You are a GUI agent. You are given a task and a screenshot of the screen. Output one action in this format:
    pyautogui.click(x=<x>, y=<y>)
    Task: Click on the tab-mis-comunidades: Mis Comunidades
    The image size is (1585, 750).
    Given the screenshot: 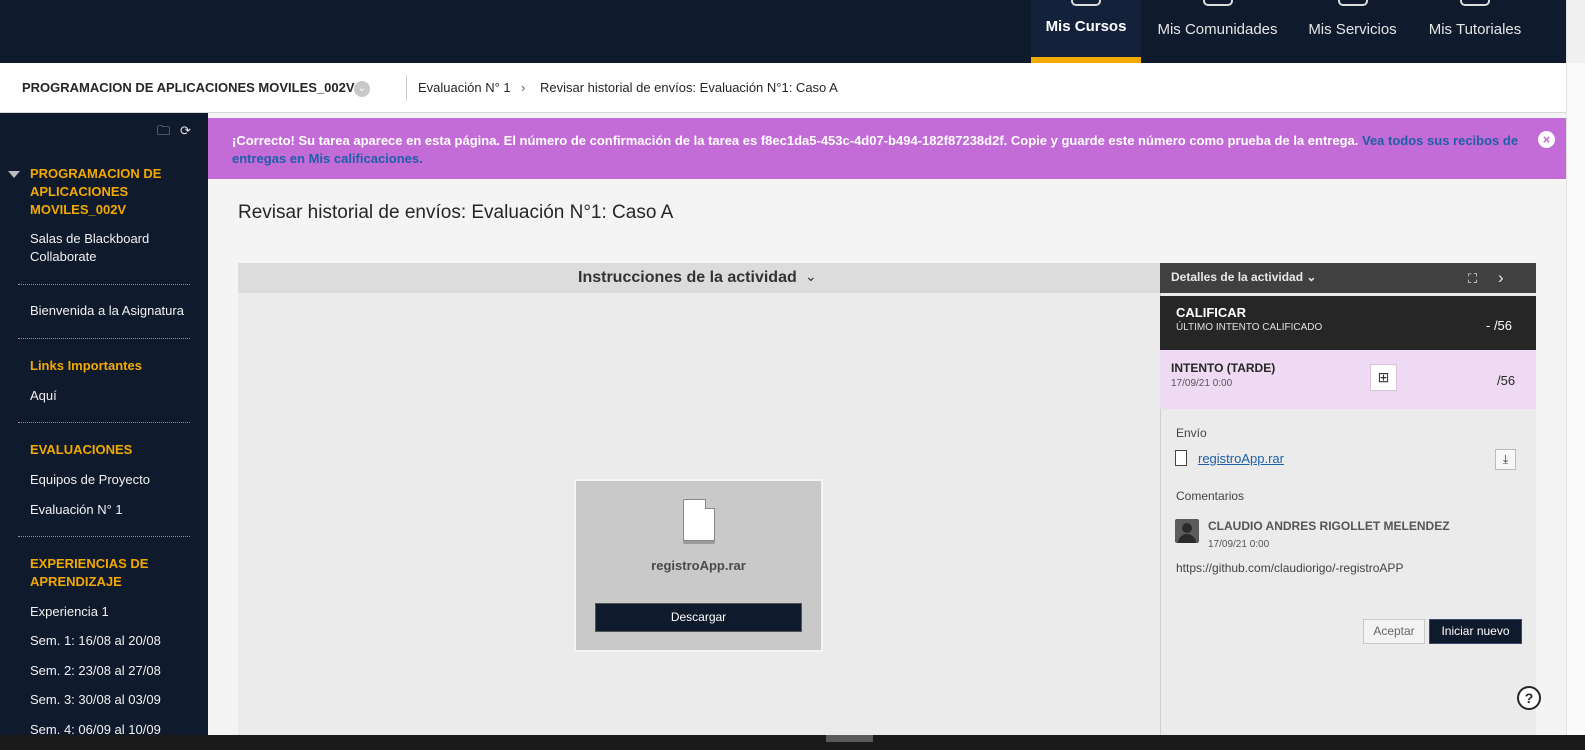 What is the action you would take?
    pyautogui.click(x=1217, y=31)
    